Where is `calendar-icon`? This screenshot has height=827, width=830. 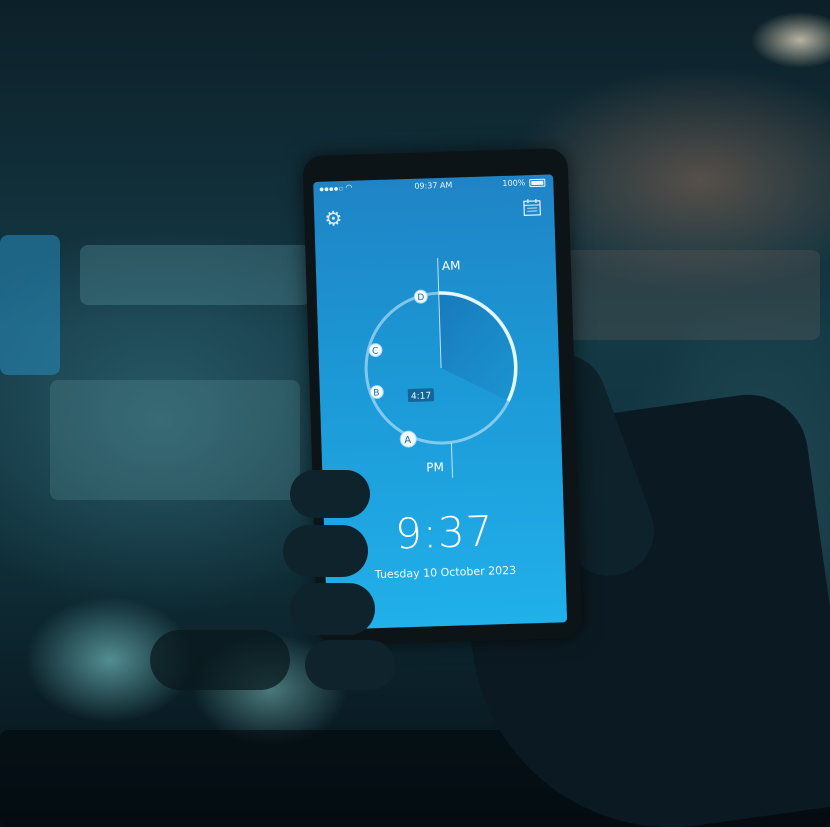
calendar-icon is located at coordinates (532, 207).